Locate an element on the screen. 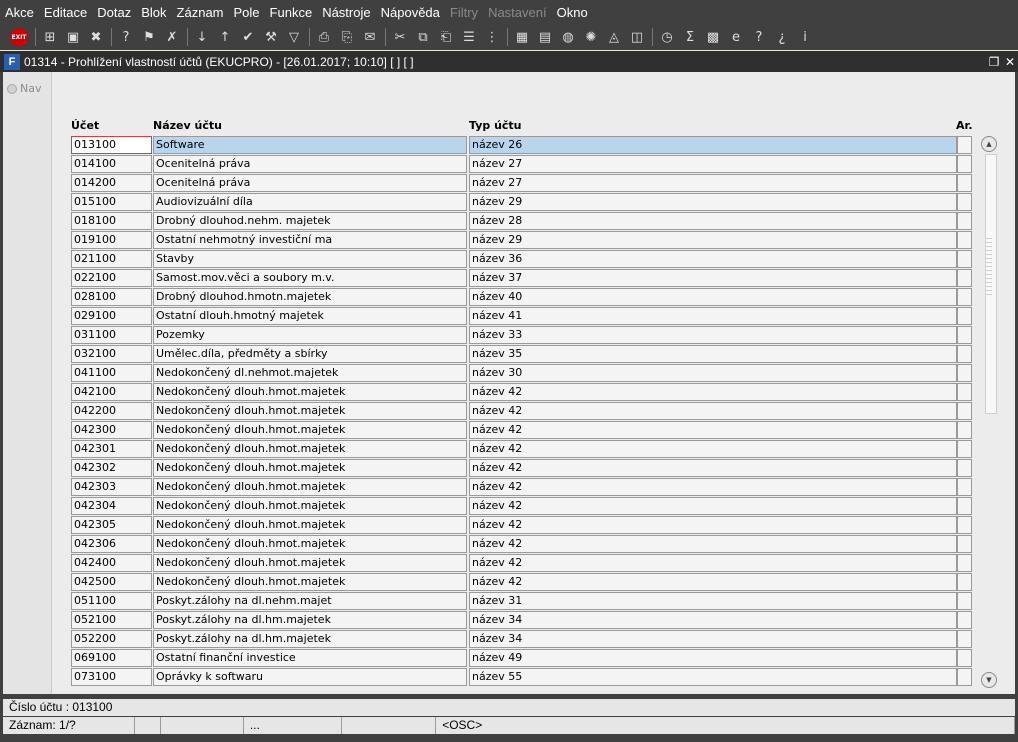 This screenshot has width=1018, height=742. account-type-cell: název 36 is located at coordinates (713, 259).